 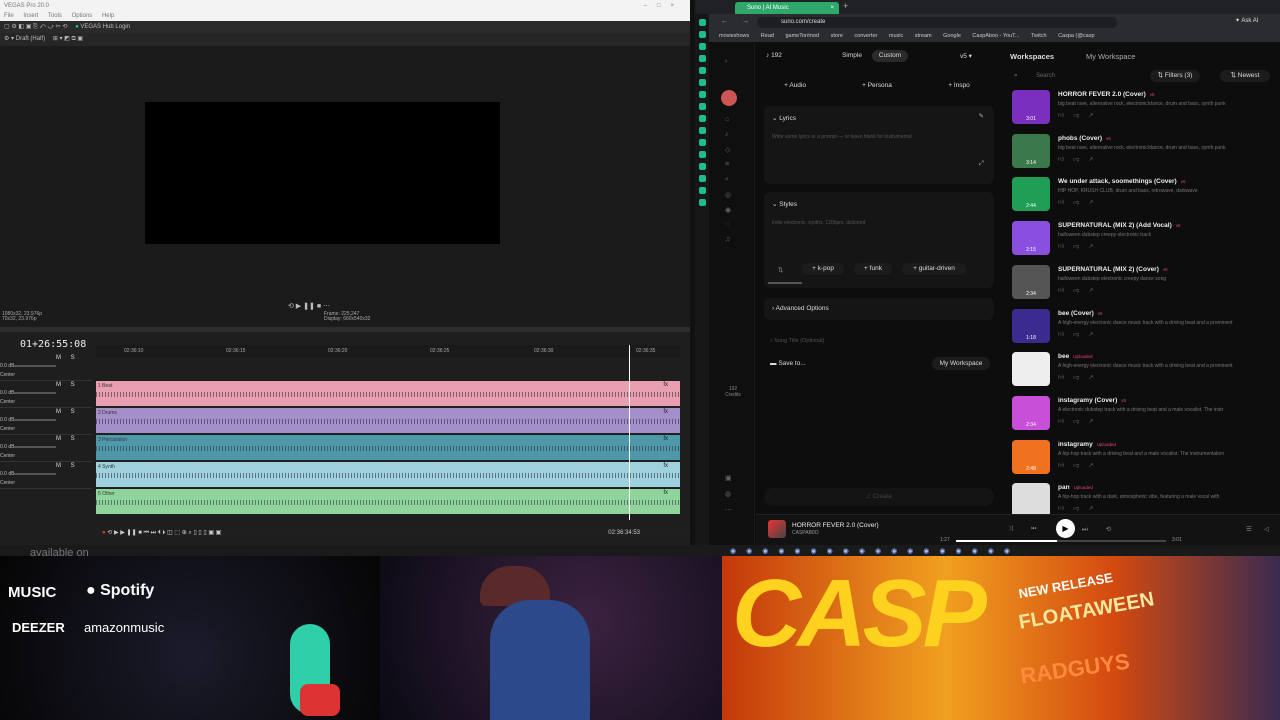 I want to click on bookmark-item: music, so click(x=896, y=36).